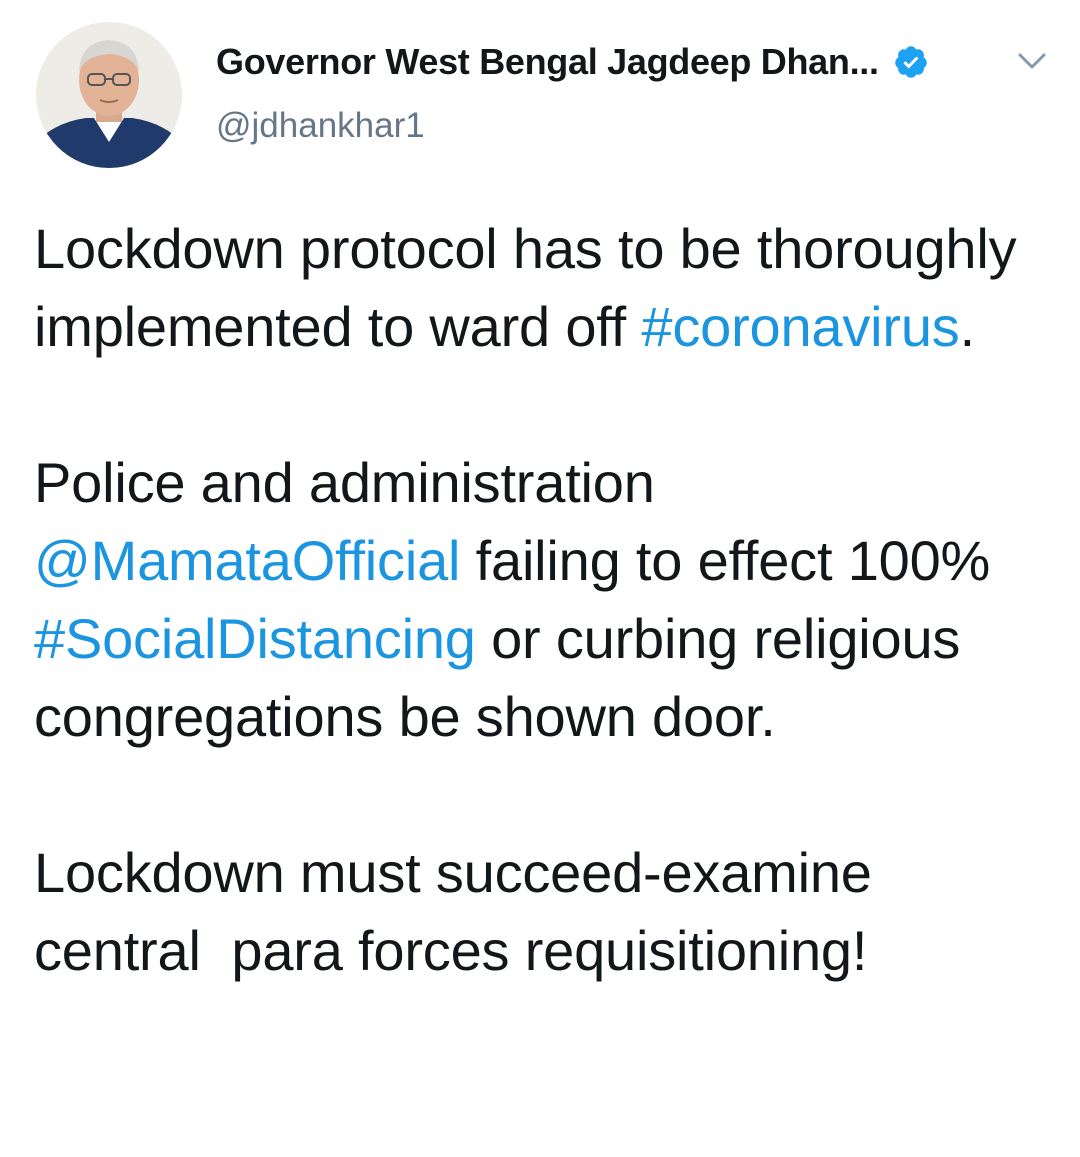  I want to click on profile-photo, so click(109, 95).